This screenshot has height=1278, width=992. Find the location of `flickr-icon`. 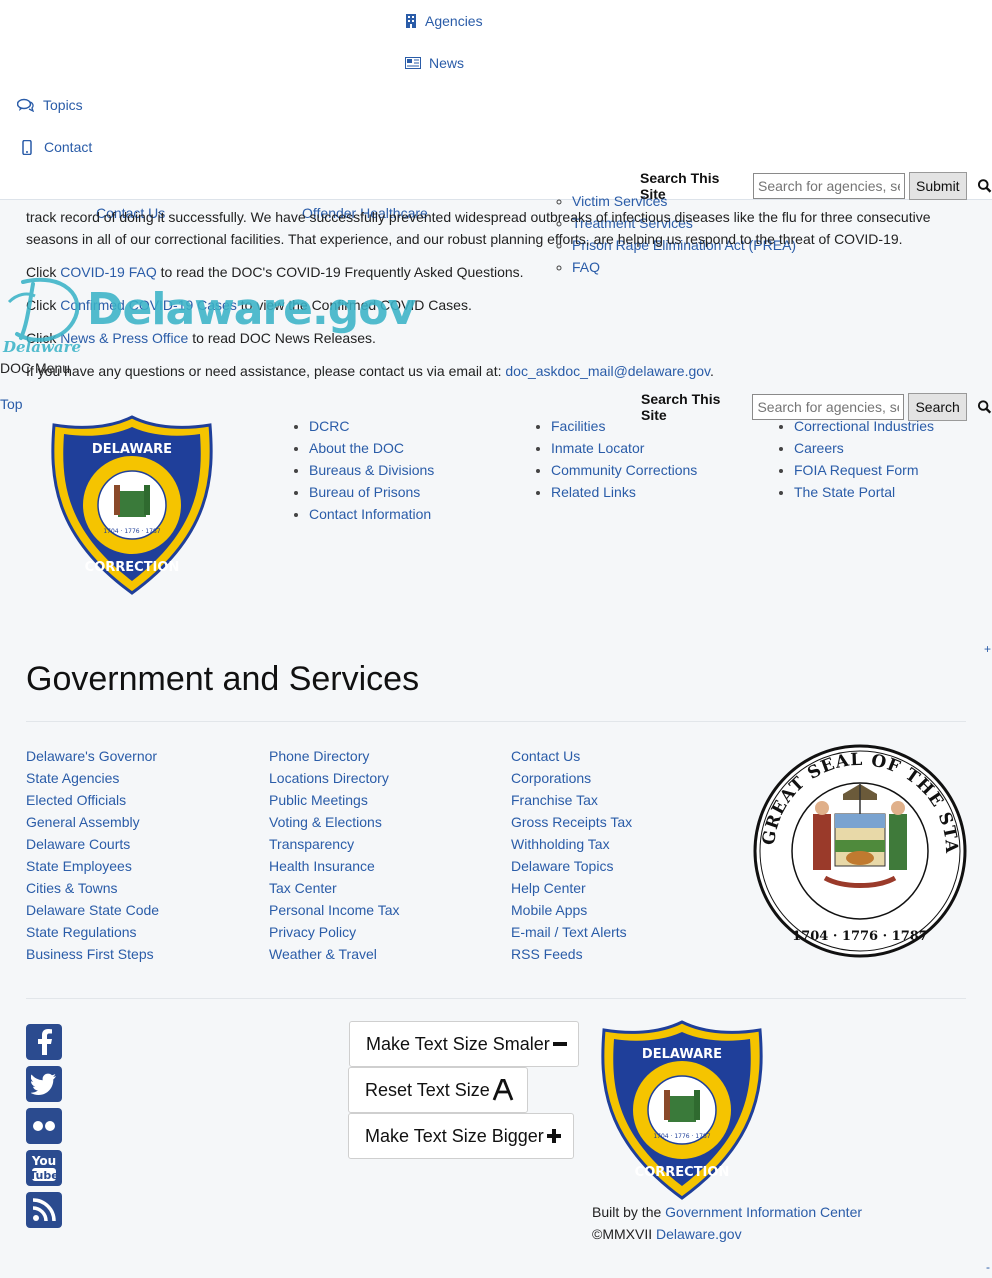

flickr-icon is located at coordinates (44, 1126).